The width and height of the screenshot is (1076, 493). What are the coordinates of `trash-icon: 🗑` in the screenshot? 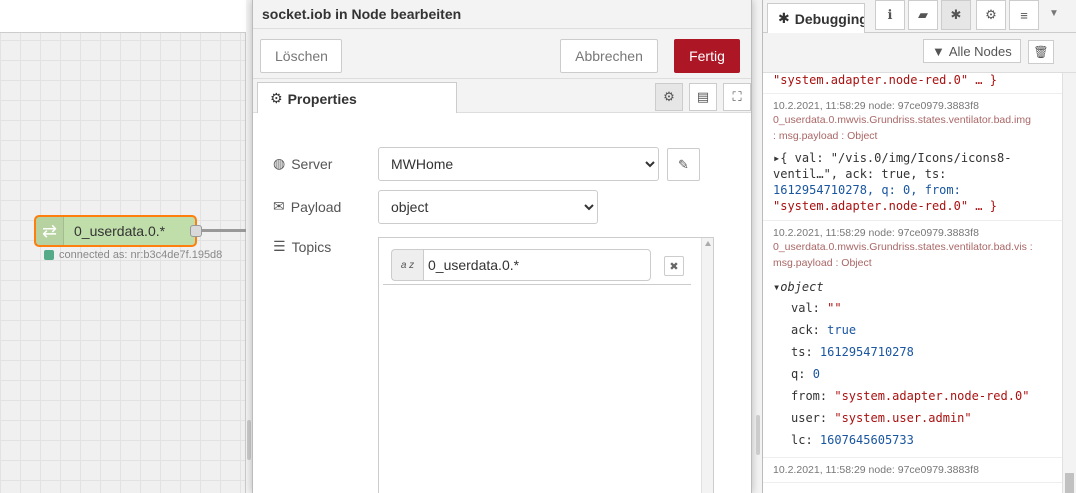 It's located at (1041, 52).